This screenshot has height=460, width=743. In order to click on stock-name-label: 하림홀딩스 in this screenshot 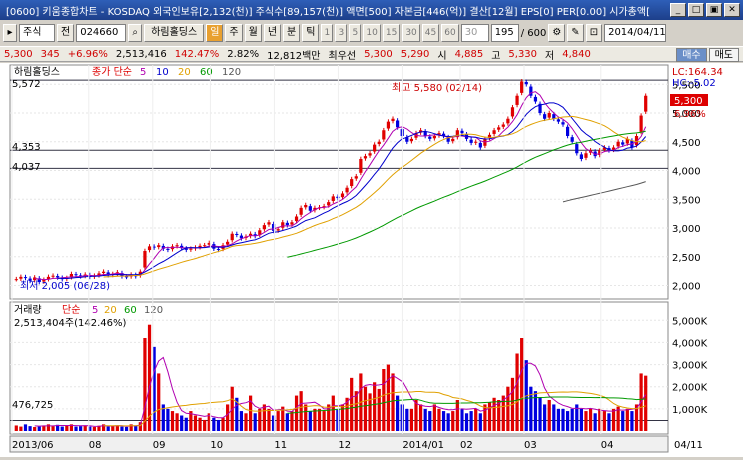, I will do `click(174, 33)`.